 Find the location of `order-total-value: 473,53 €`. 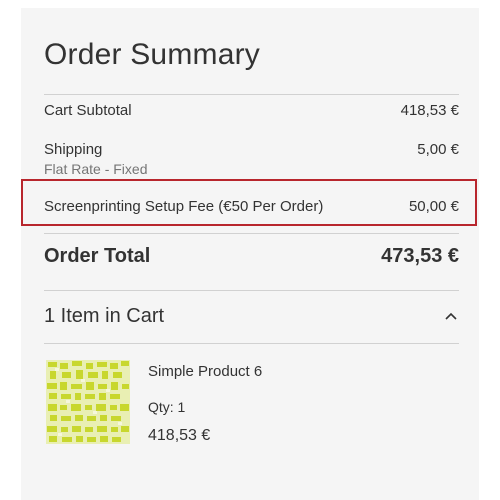

order-total-value: 473,53 € is located at coordinates (420, 256).